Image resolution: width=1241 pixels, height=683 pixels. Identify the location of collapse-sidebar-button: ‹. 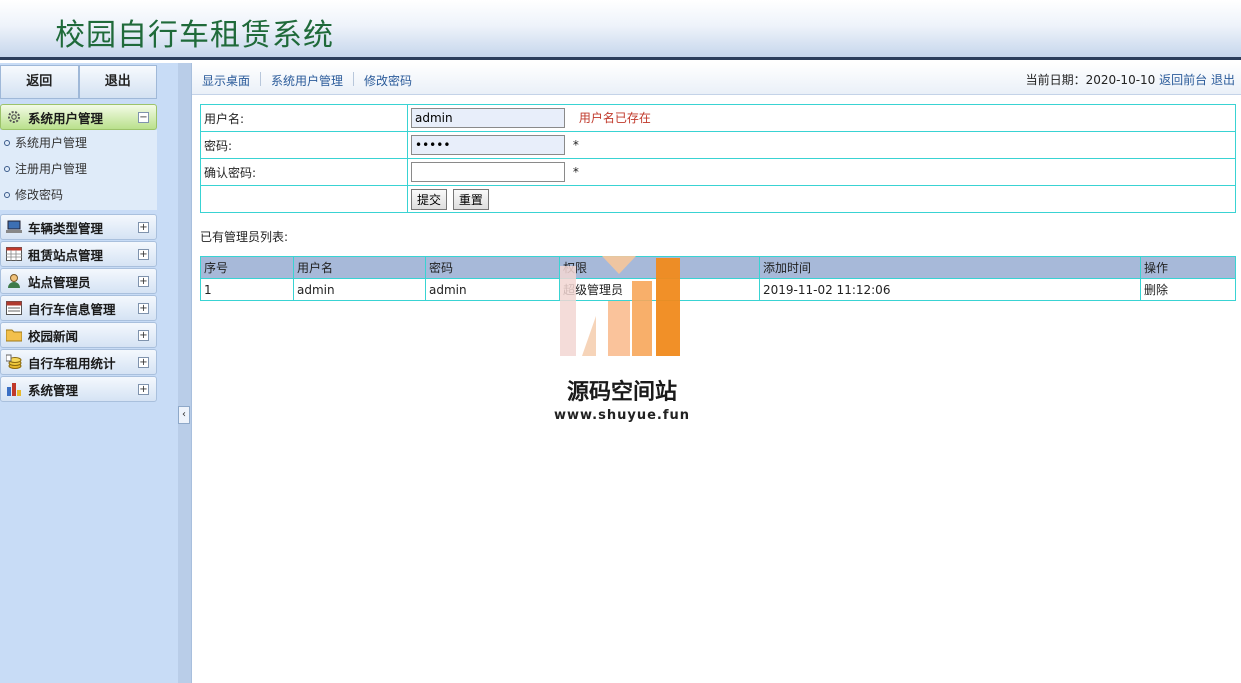
(184, 415).